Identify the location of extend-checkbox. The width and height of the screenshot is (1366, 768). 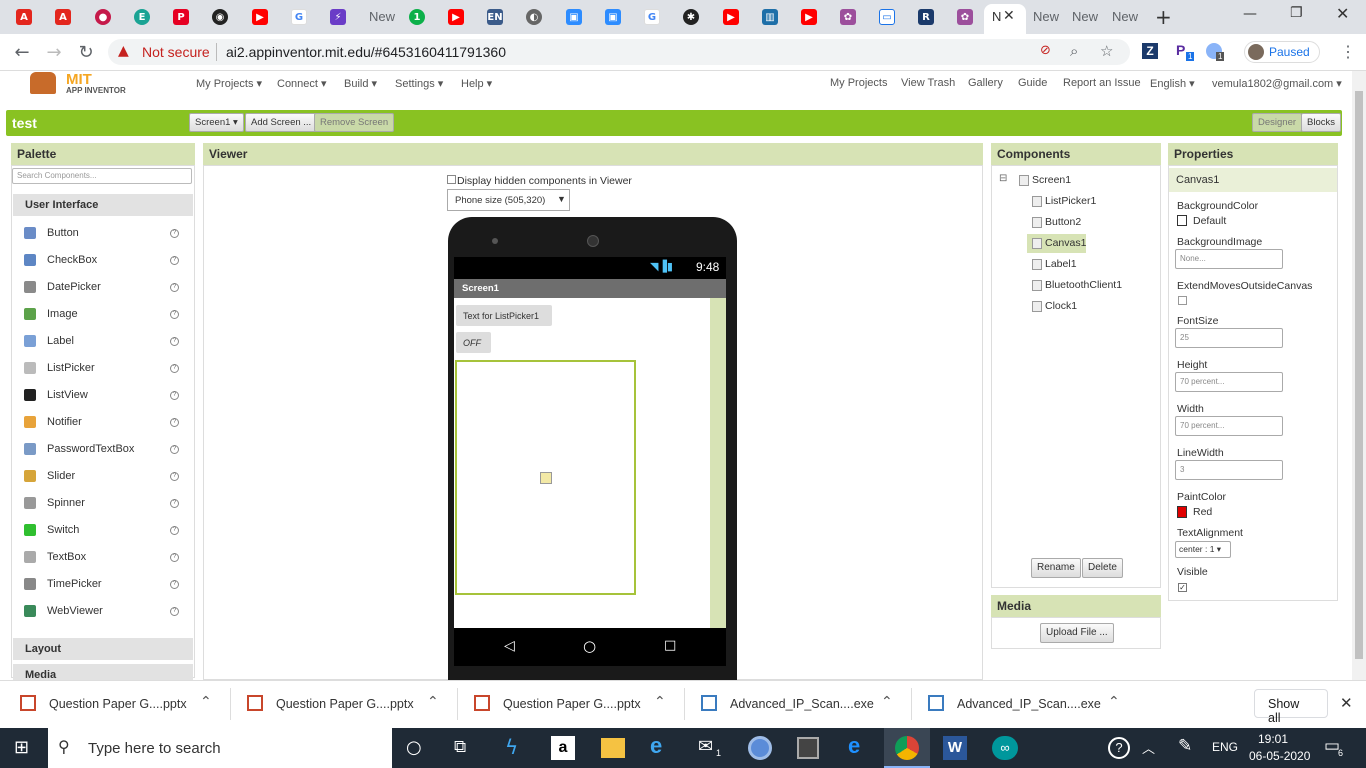
(1182, 300).